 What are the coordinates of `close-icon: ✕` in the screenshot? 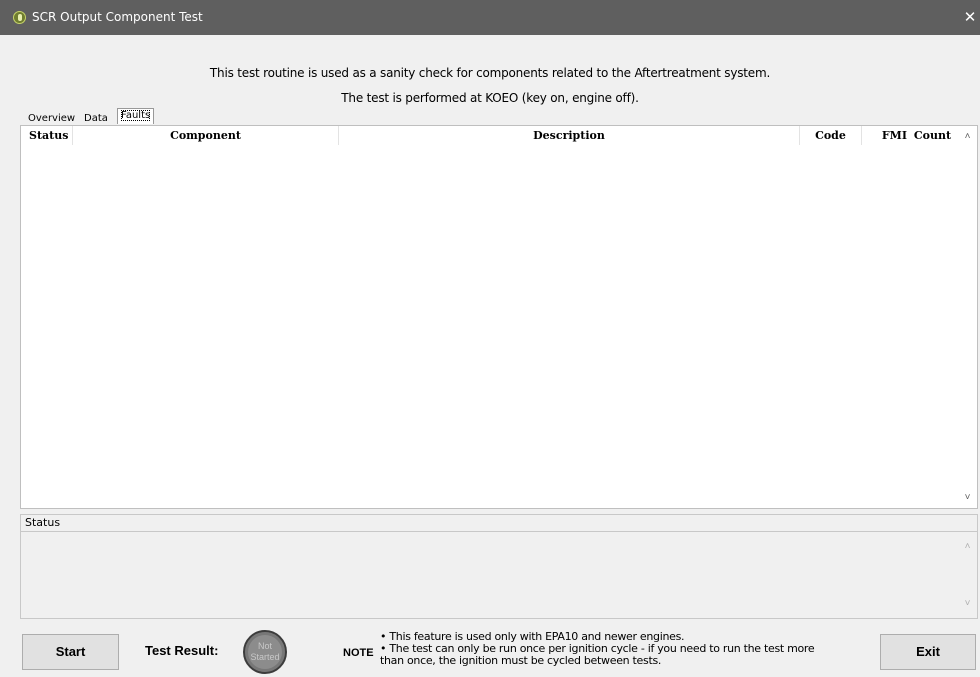 It's located at (970, 17).